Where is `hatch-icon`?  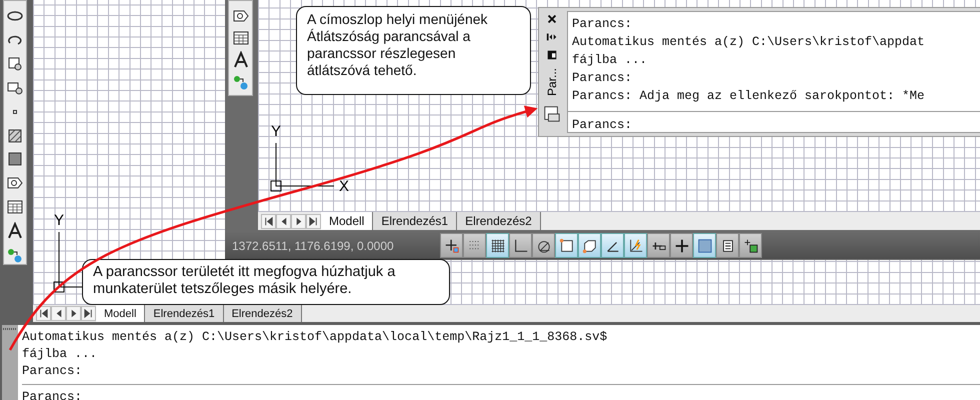 hatch-icon is located at coordinates (15, 135).